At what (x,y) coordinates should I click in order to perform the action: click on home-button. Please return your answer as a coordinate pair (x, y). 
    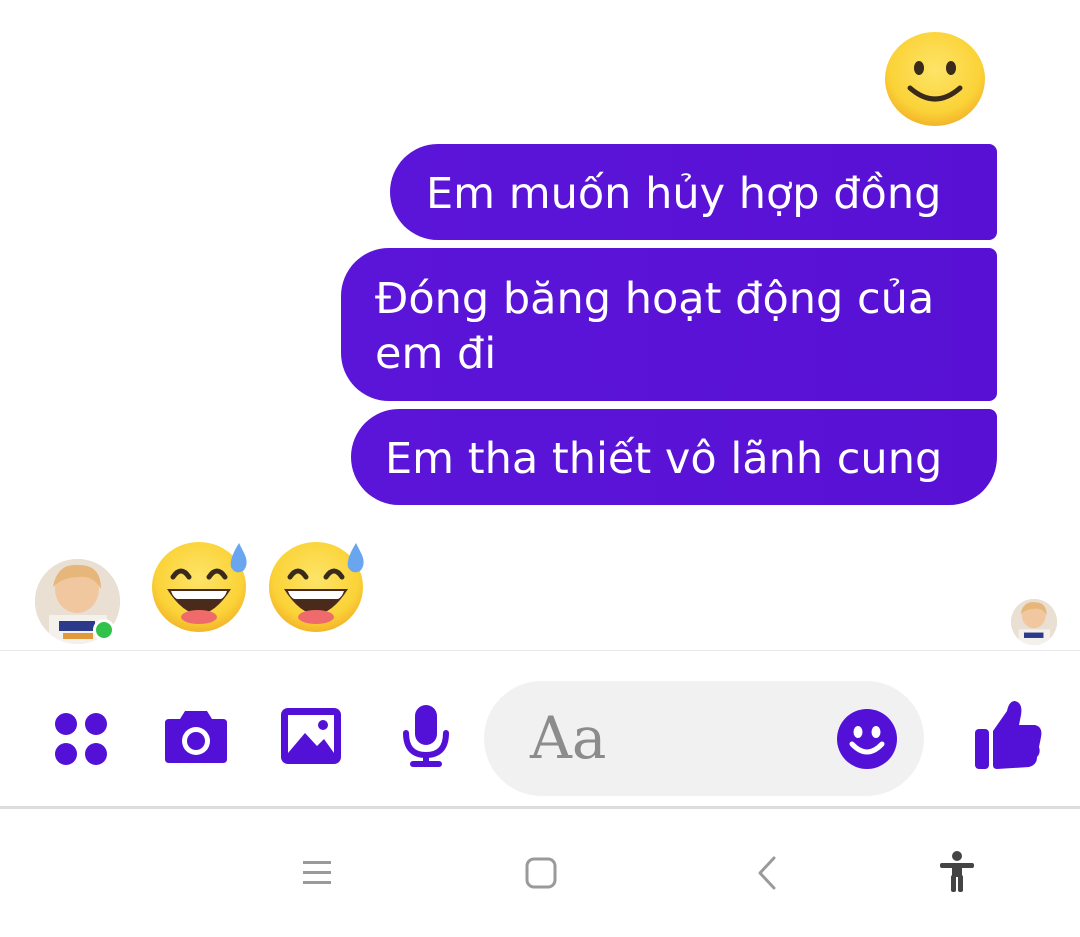
    Looking at the image, I should click on (541, 873).